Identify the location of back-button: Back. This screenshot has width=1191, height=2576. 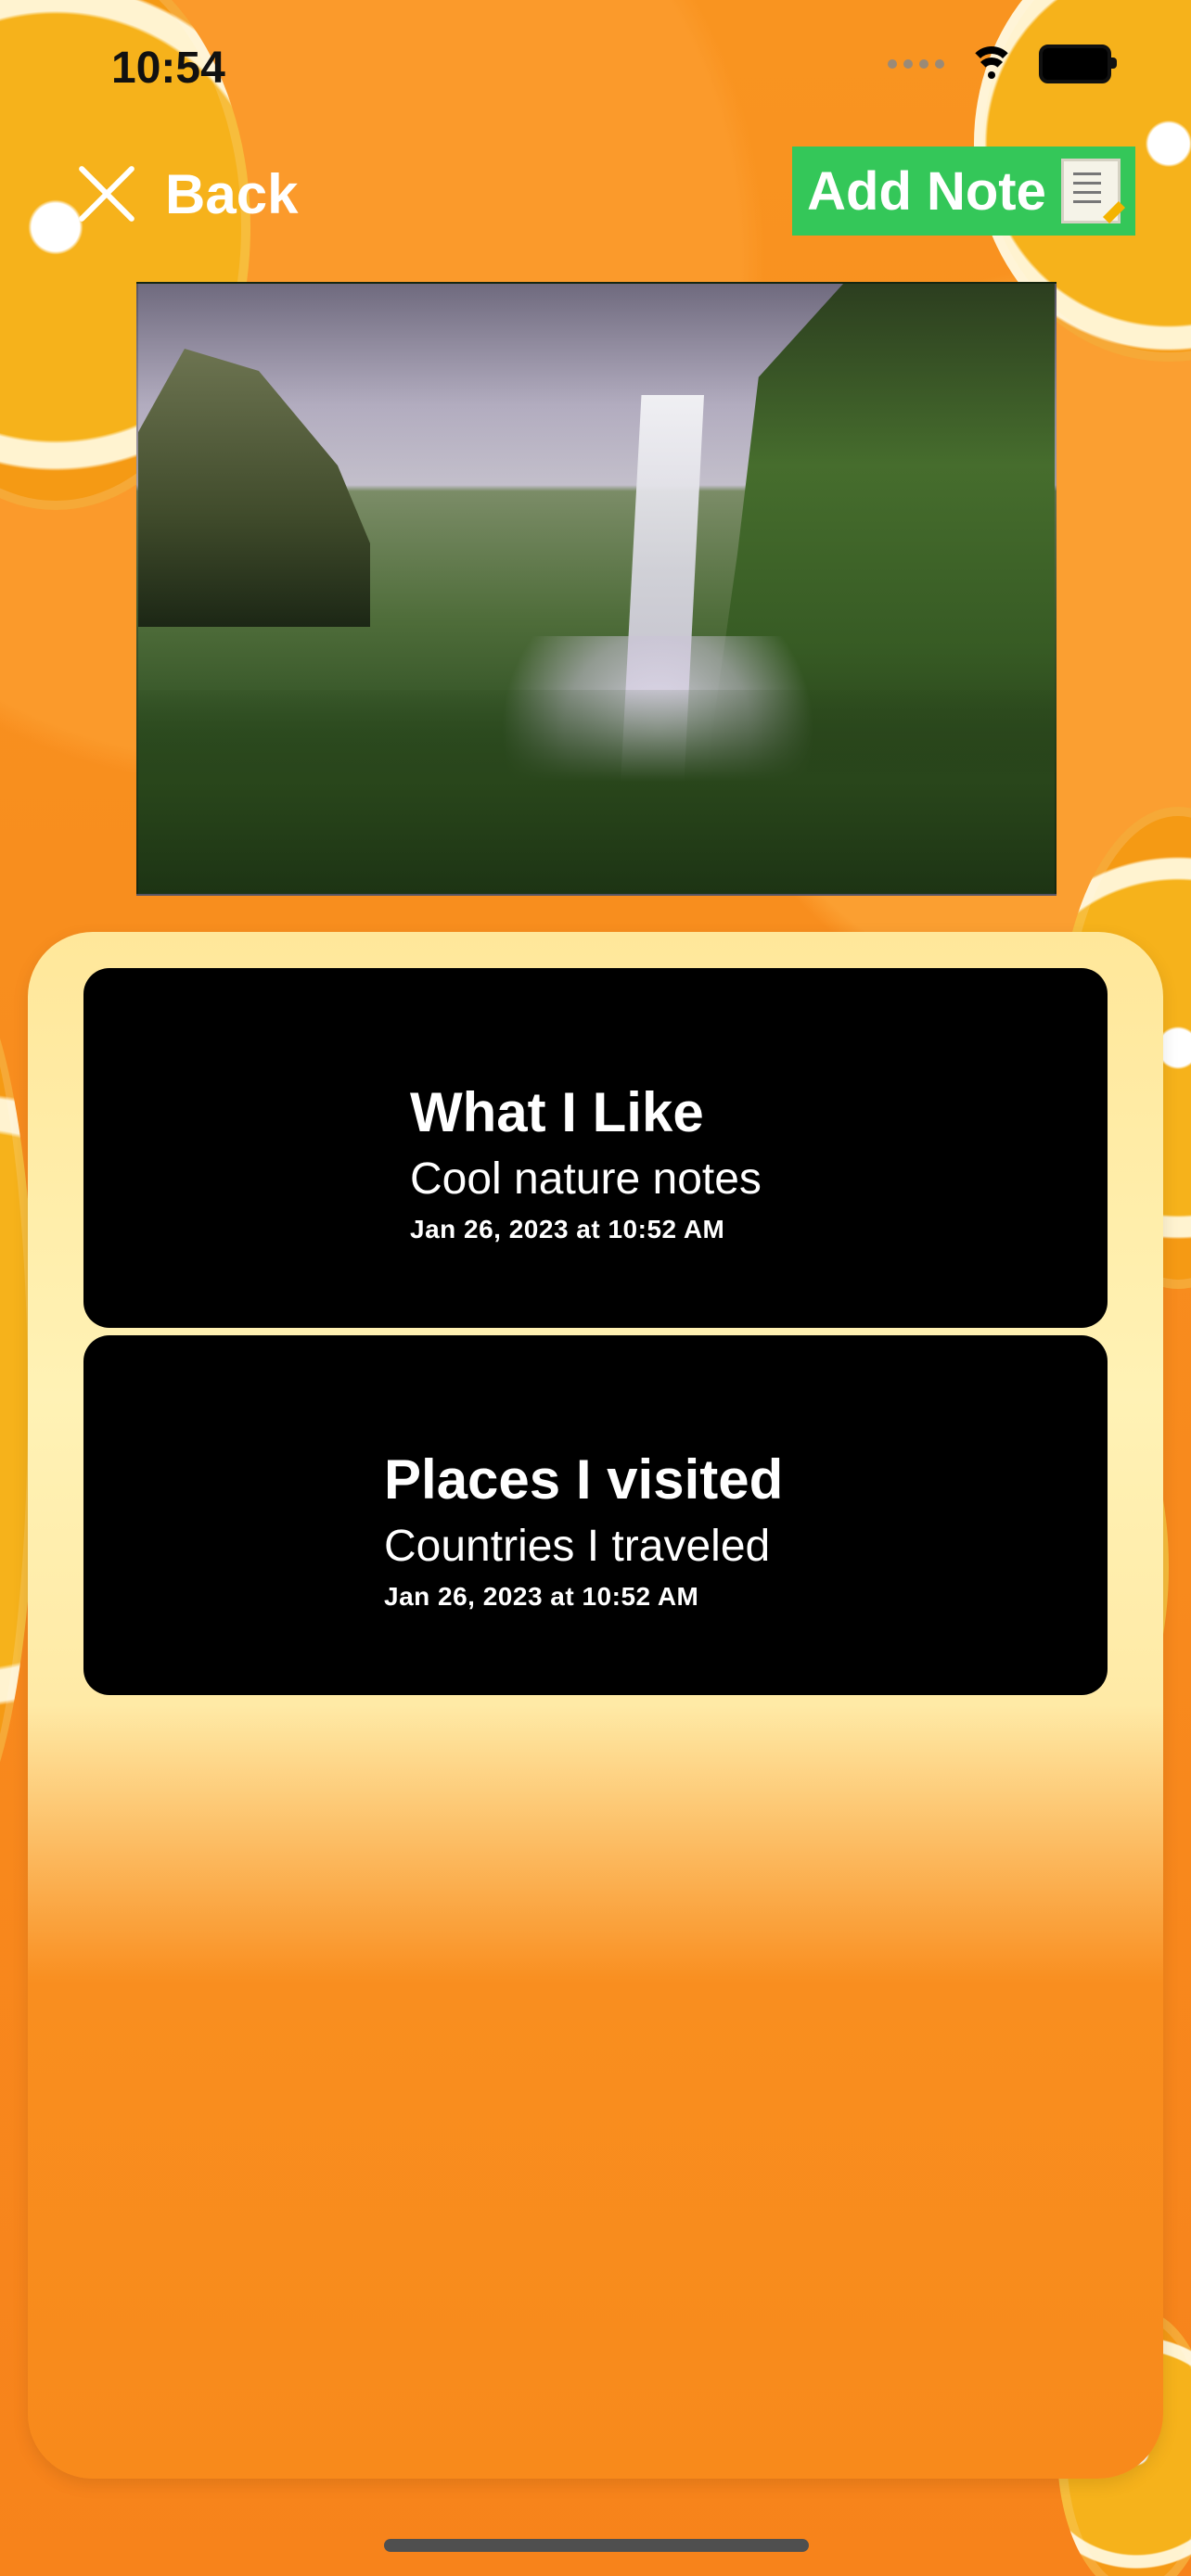
(183, 194).